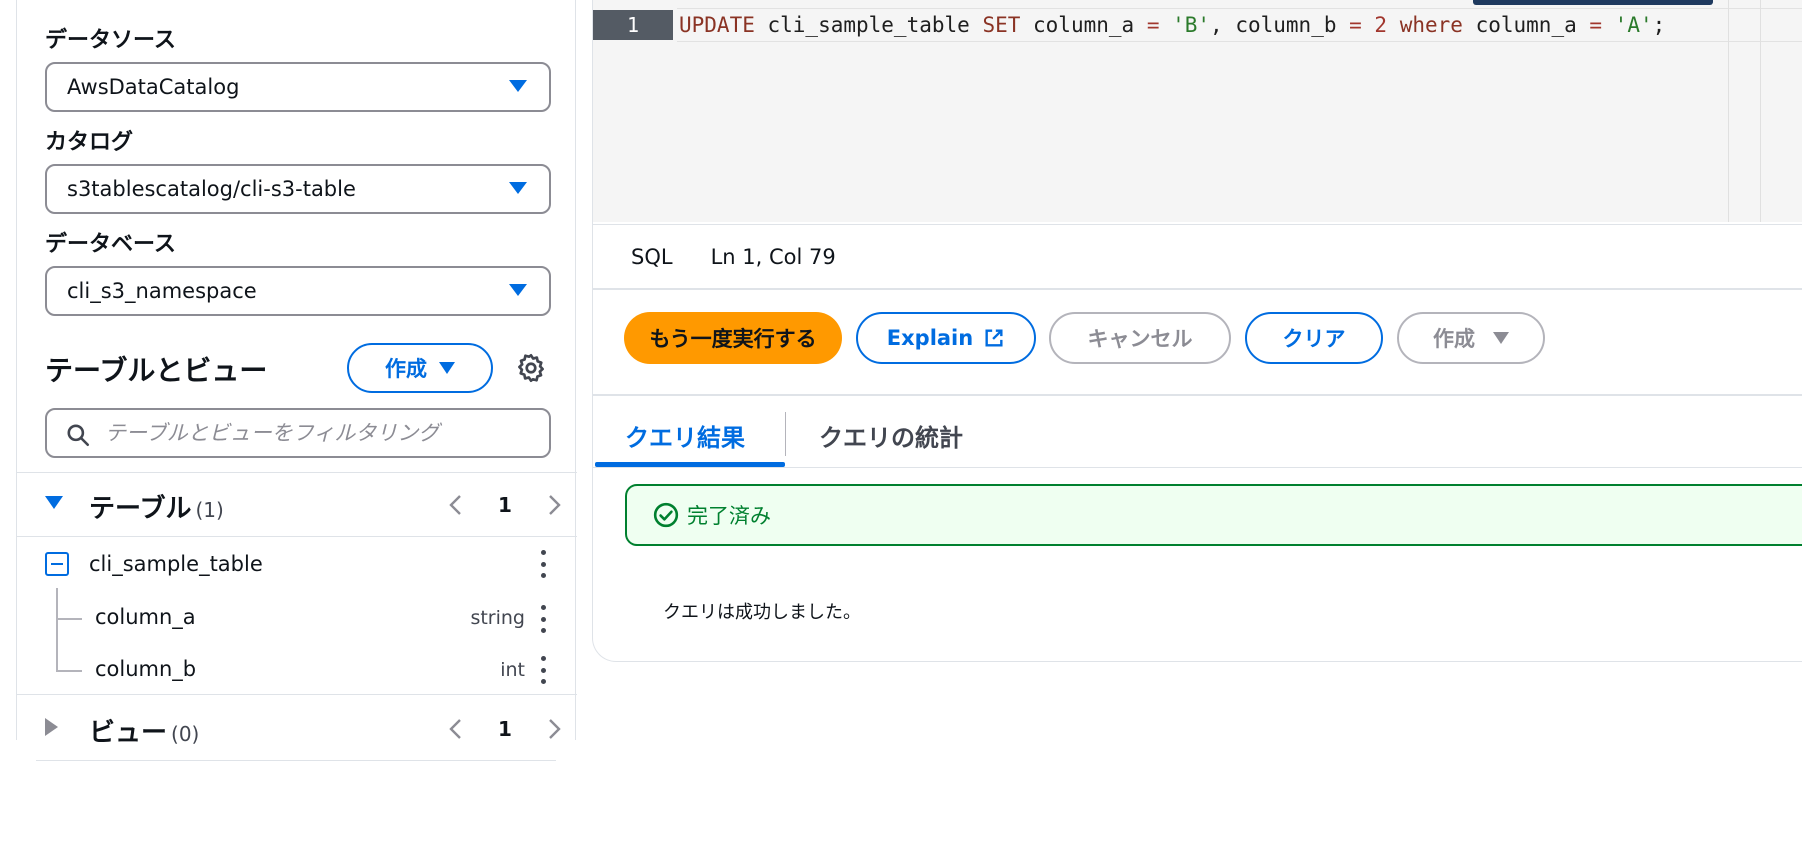  Describe the element at coordinates (78, 435) in the screenshot. I see `search-icon` at that location.